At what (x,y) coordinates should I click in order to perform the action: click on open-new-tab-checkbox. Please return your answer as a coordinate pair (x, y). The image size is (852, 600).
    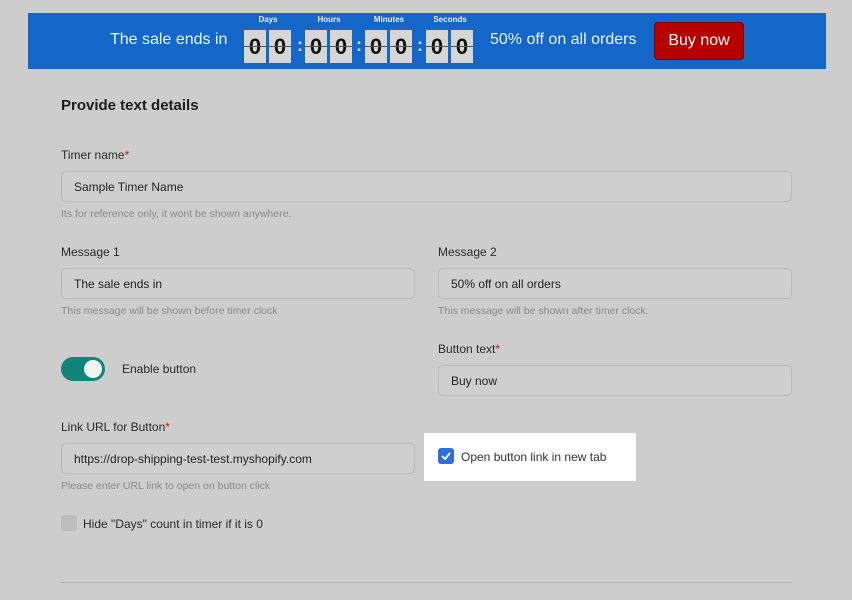
    Looking at the image, I should click on (446, 456).